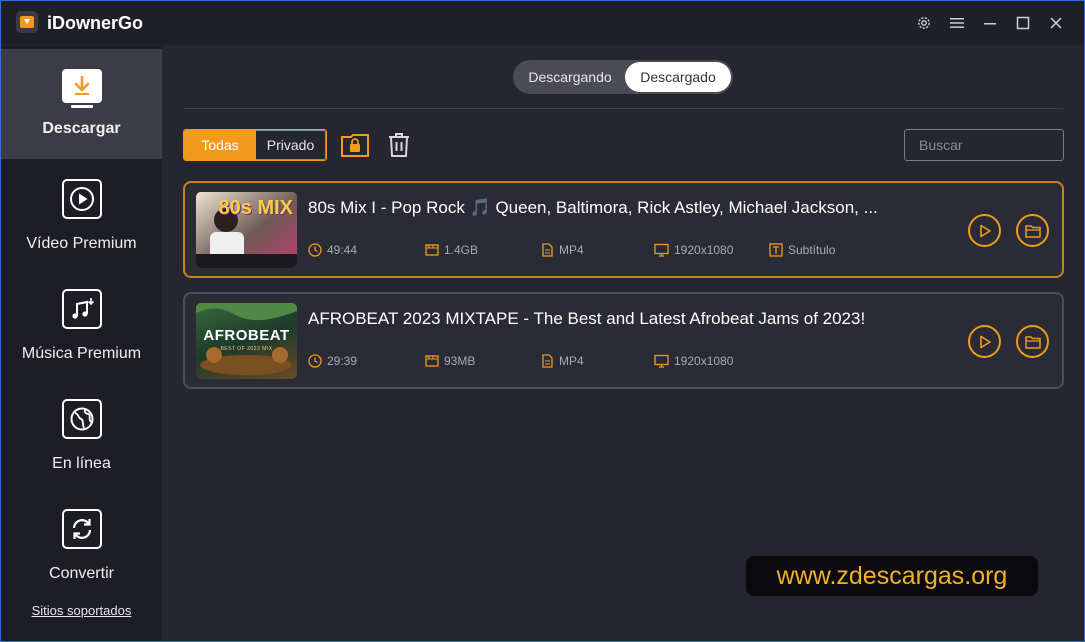 The height and width of the screenshot is (642, 1085). I want to click on sidebar-item-descargar: Descargar, so click(81, 104).